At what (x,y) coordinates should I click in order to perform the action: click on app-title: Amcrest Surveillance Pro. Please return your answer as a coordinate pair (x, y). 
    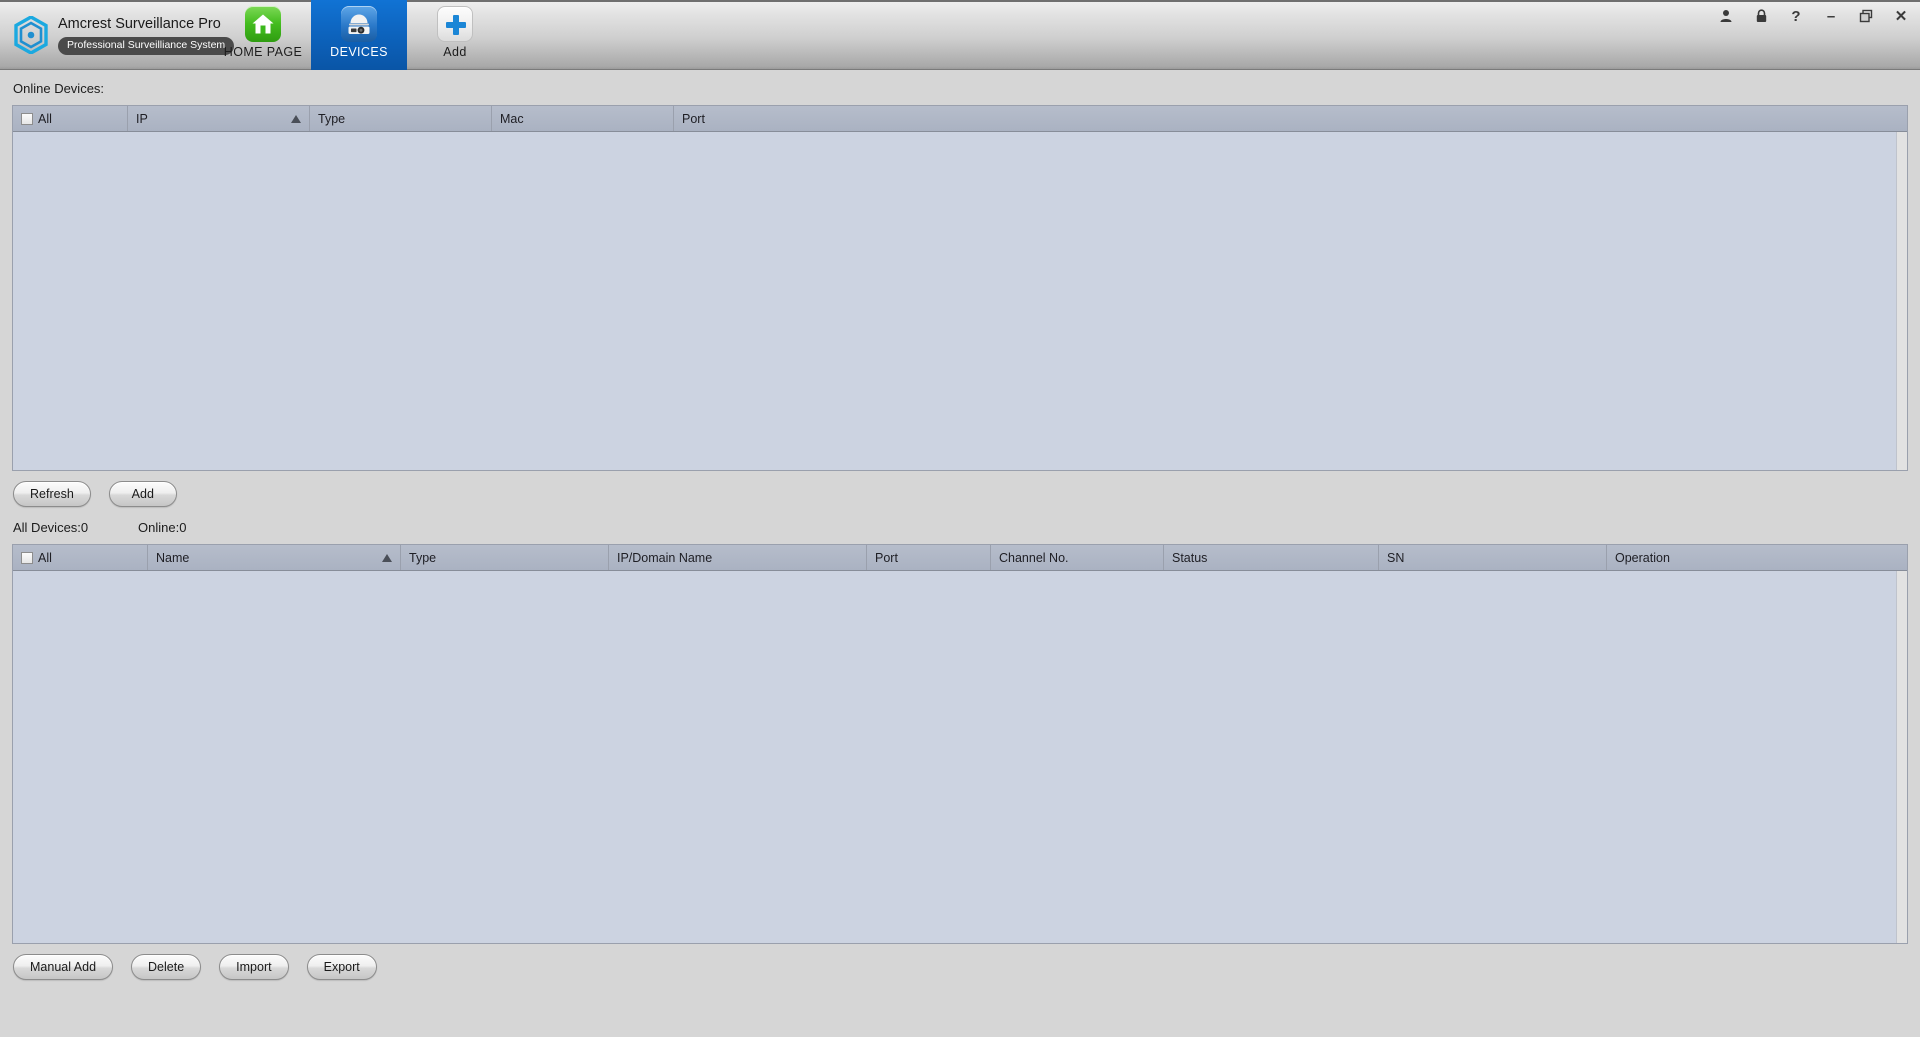
    Looking at the image, I should click on (139, 23).